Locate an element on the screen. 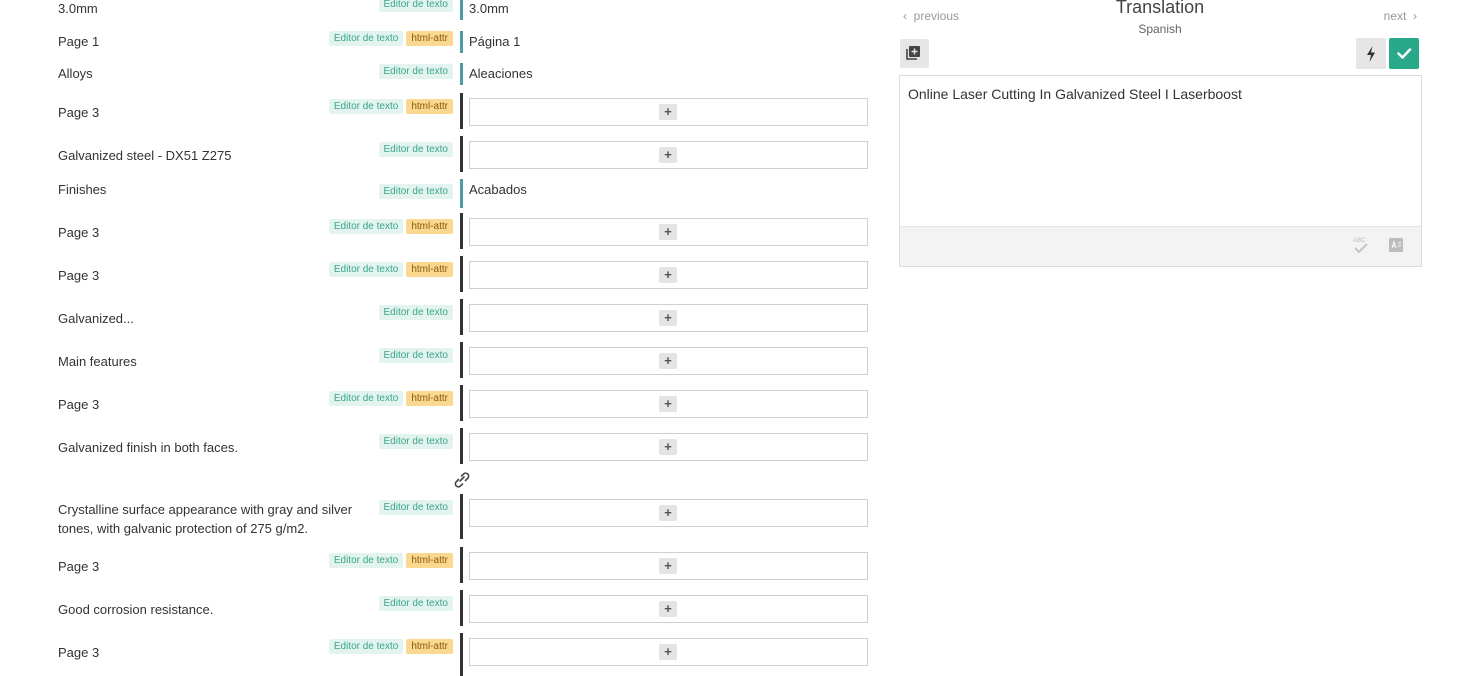  translation-text: Página 1 is located at coordinates (494, 41).